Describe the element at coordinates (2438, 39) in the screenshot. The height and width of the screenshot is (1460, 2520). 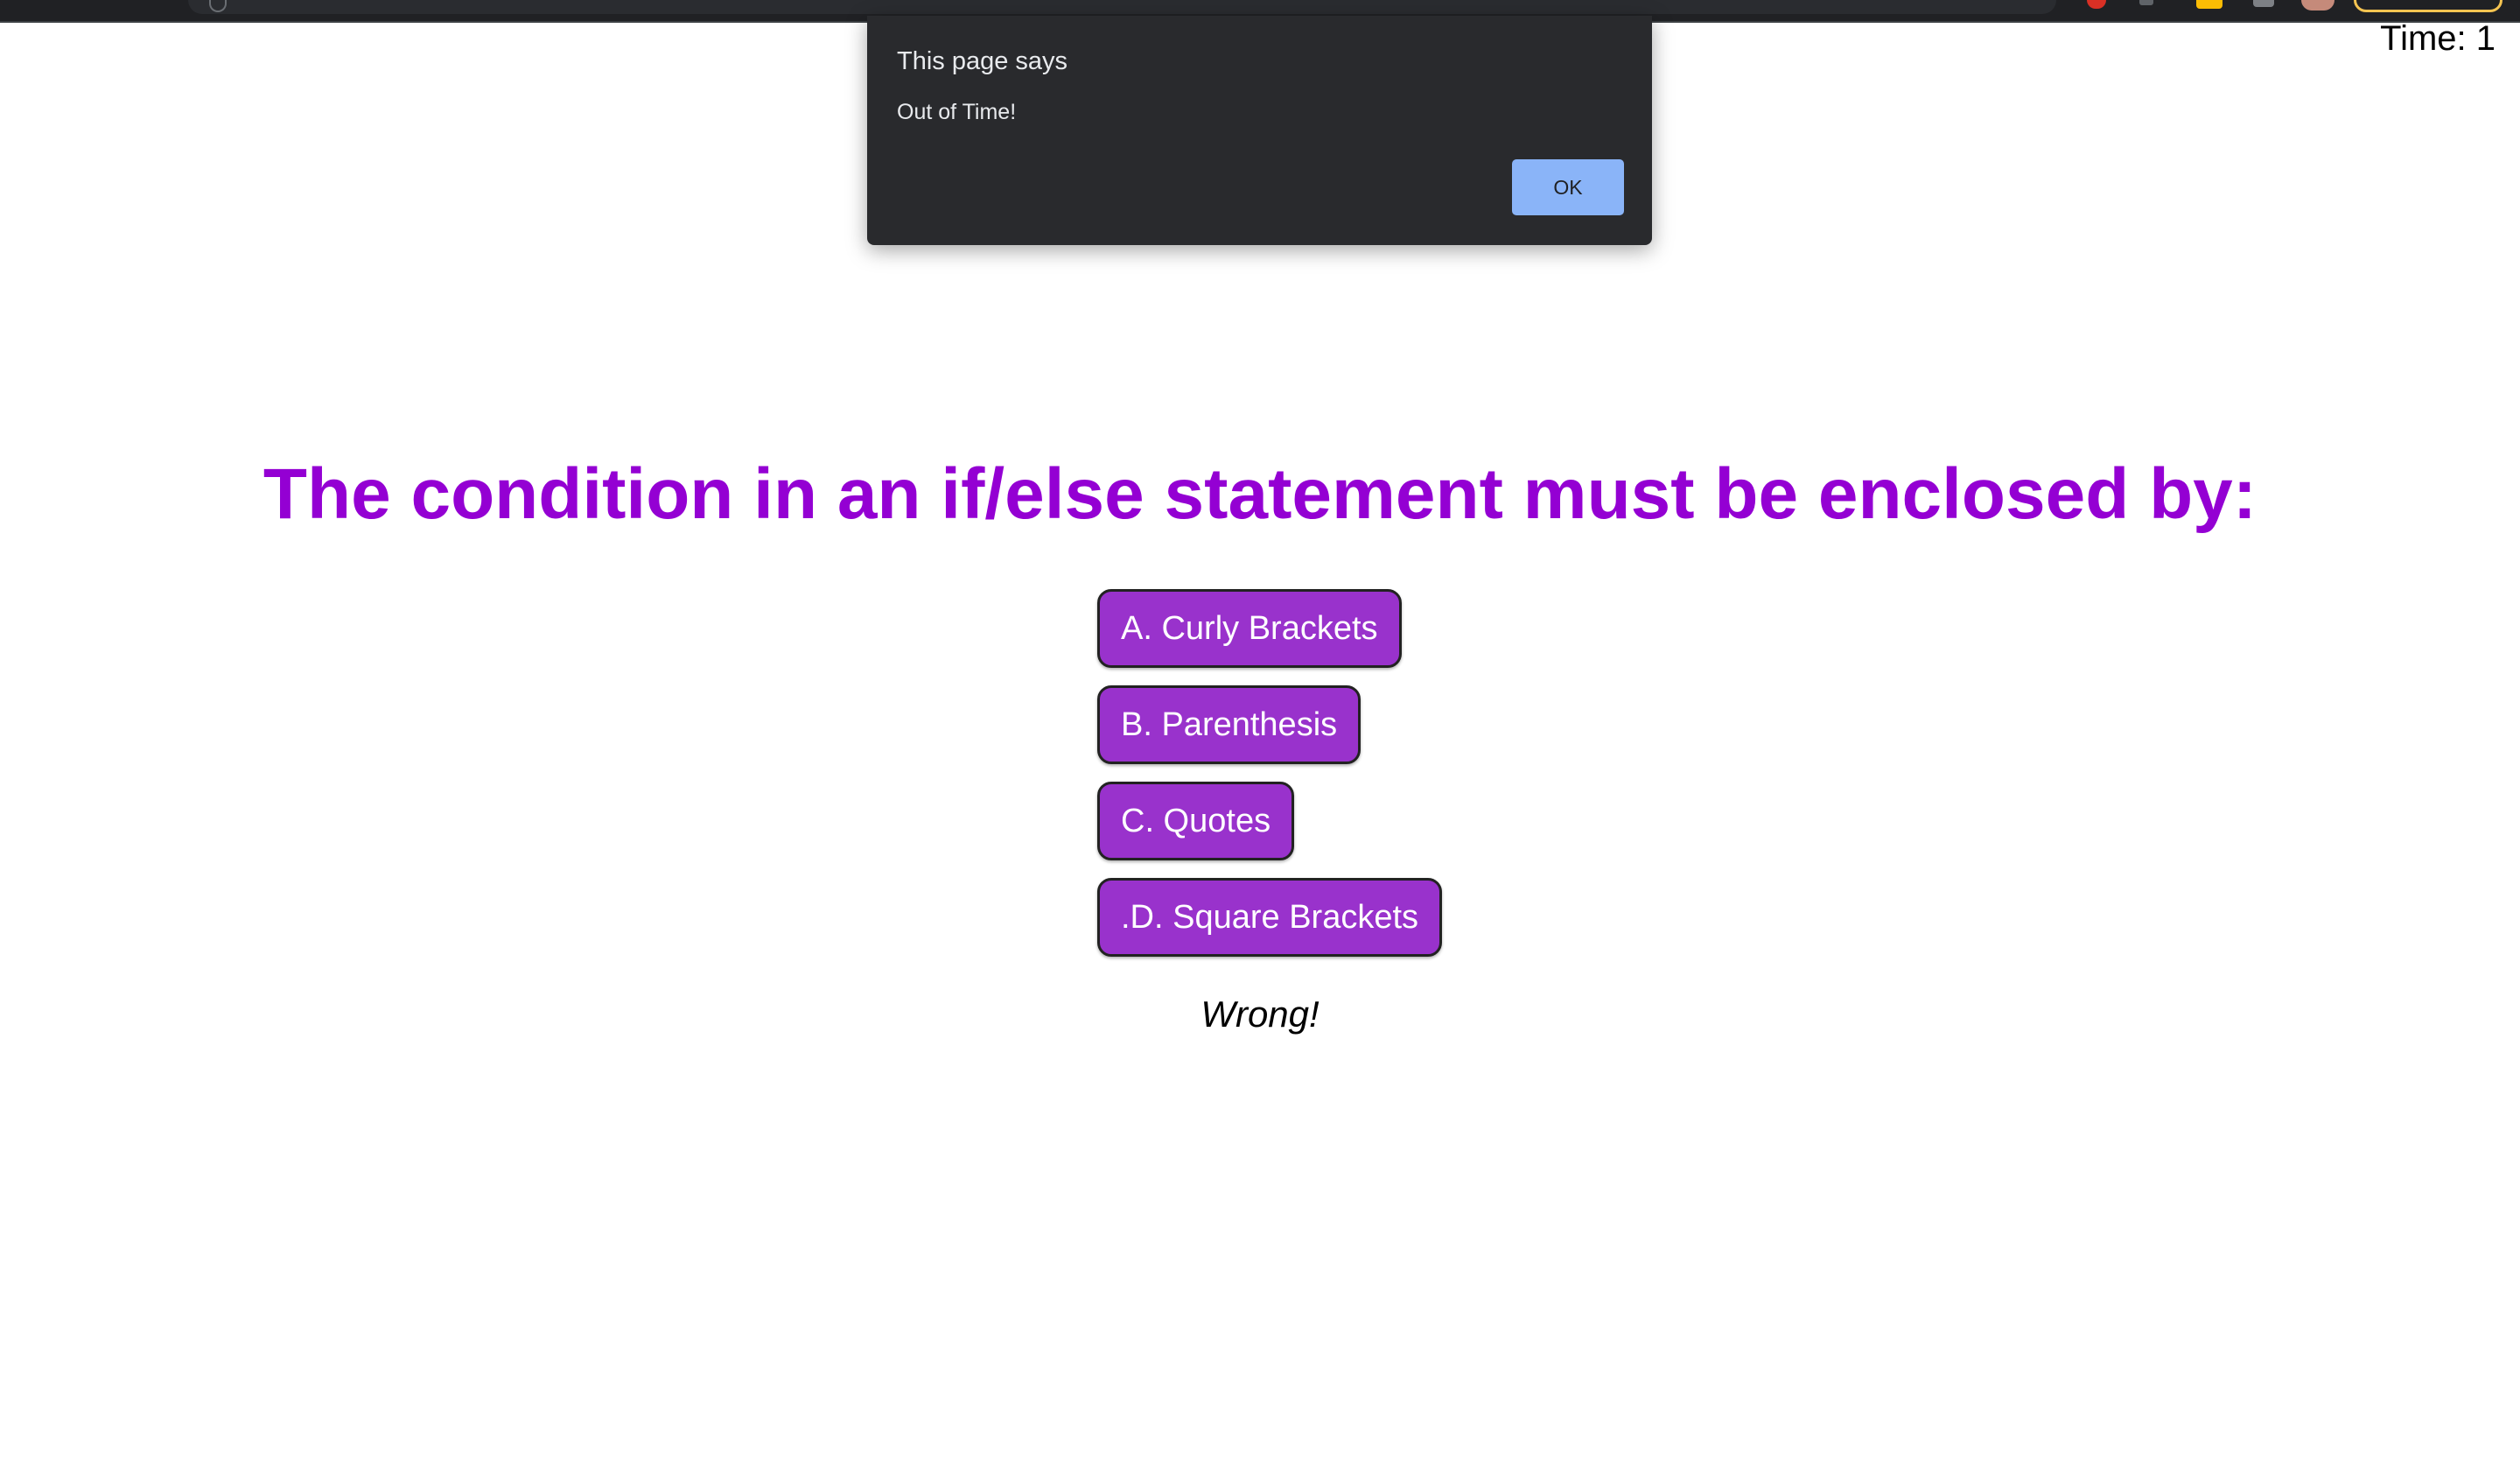
I see `timer-display: Time: 1` at that location.